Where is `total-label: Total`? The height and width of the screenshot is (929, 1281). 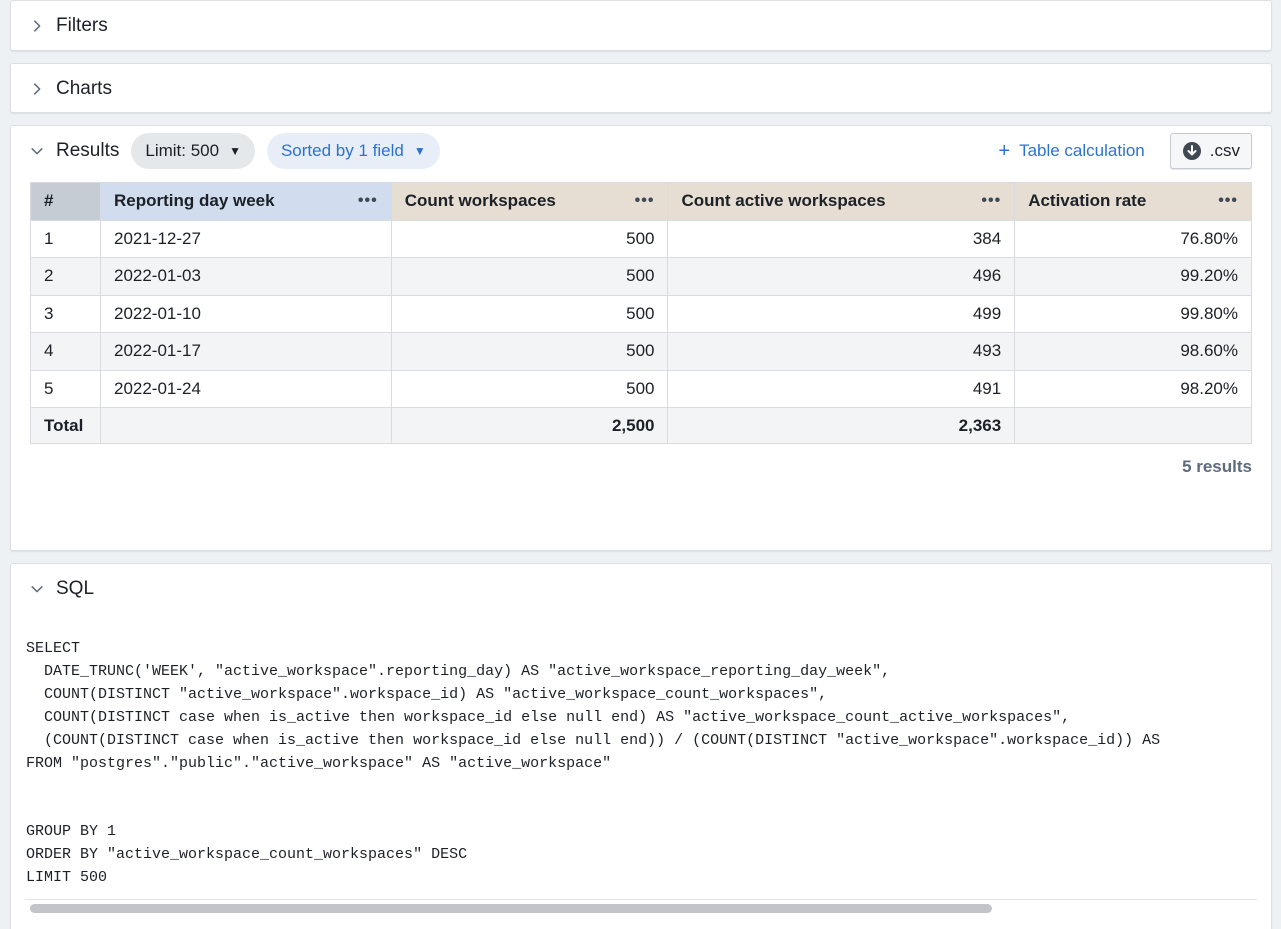
total-label: Total is located at coordinates (65, 425).